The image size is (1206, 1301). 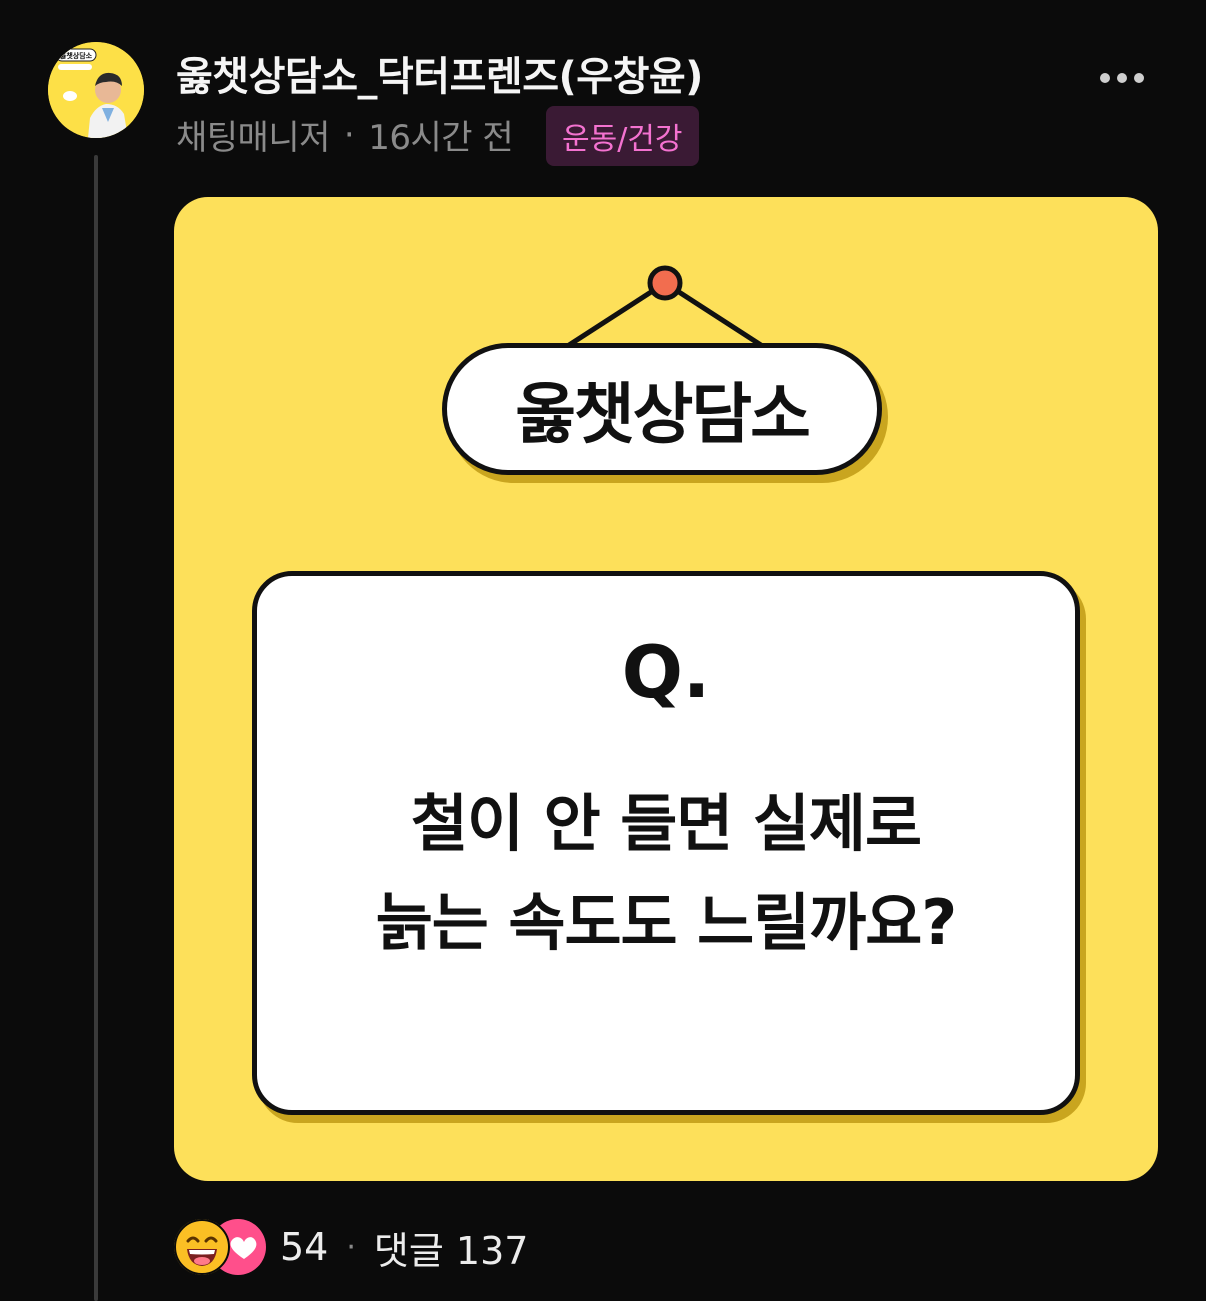 I want to click on question-line-1: 철이 안 들면 실제로, so click(x=666, y=823).